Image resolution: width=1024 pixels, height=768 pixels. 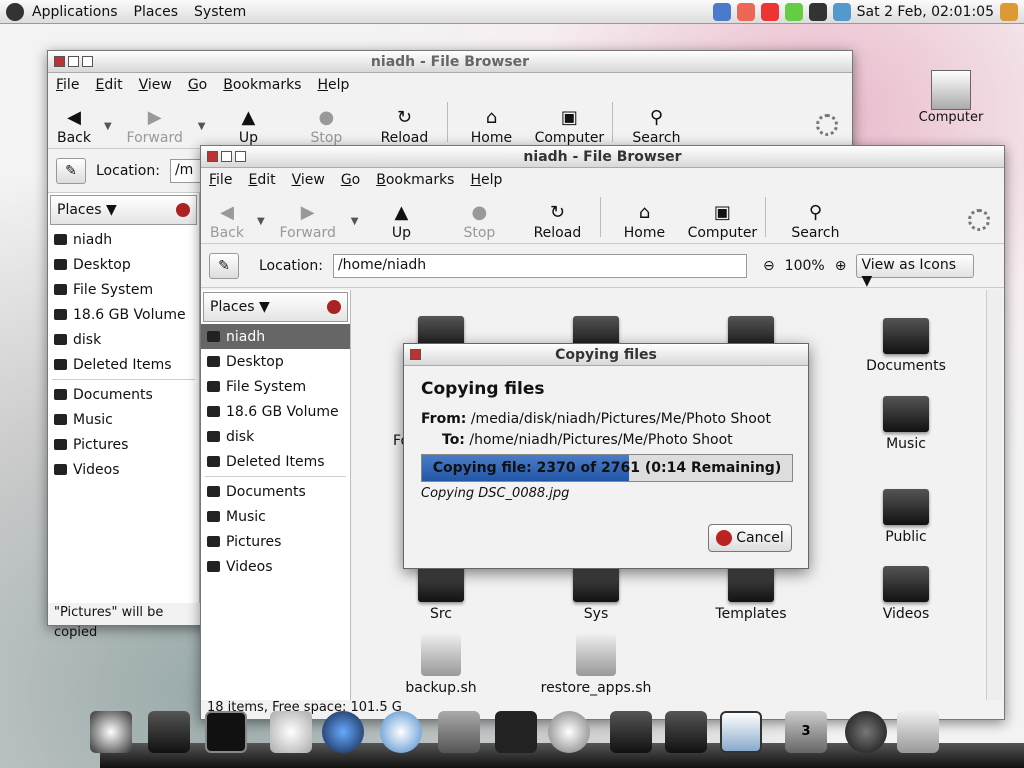 What do you see at coordinates (793, 11) in the screenshot?
I see `chat-icon` at bounding box center [793, 11].